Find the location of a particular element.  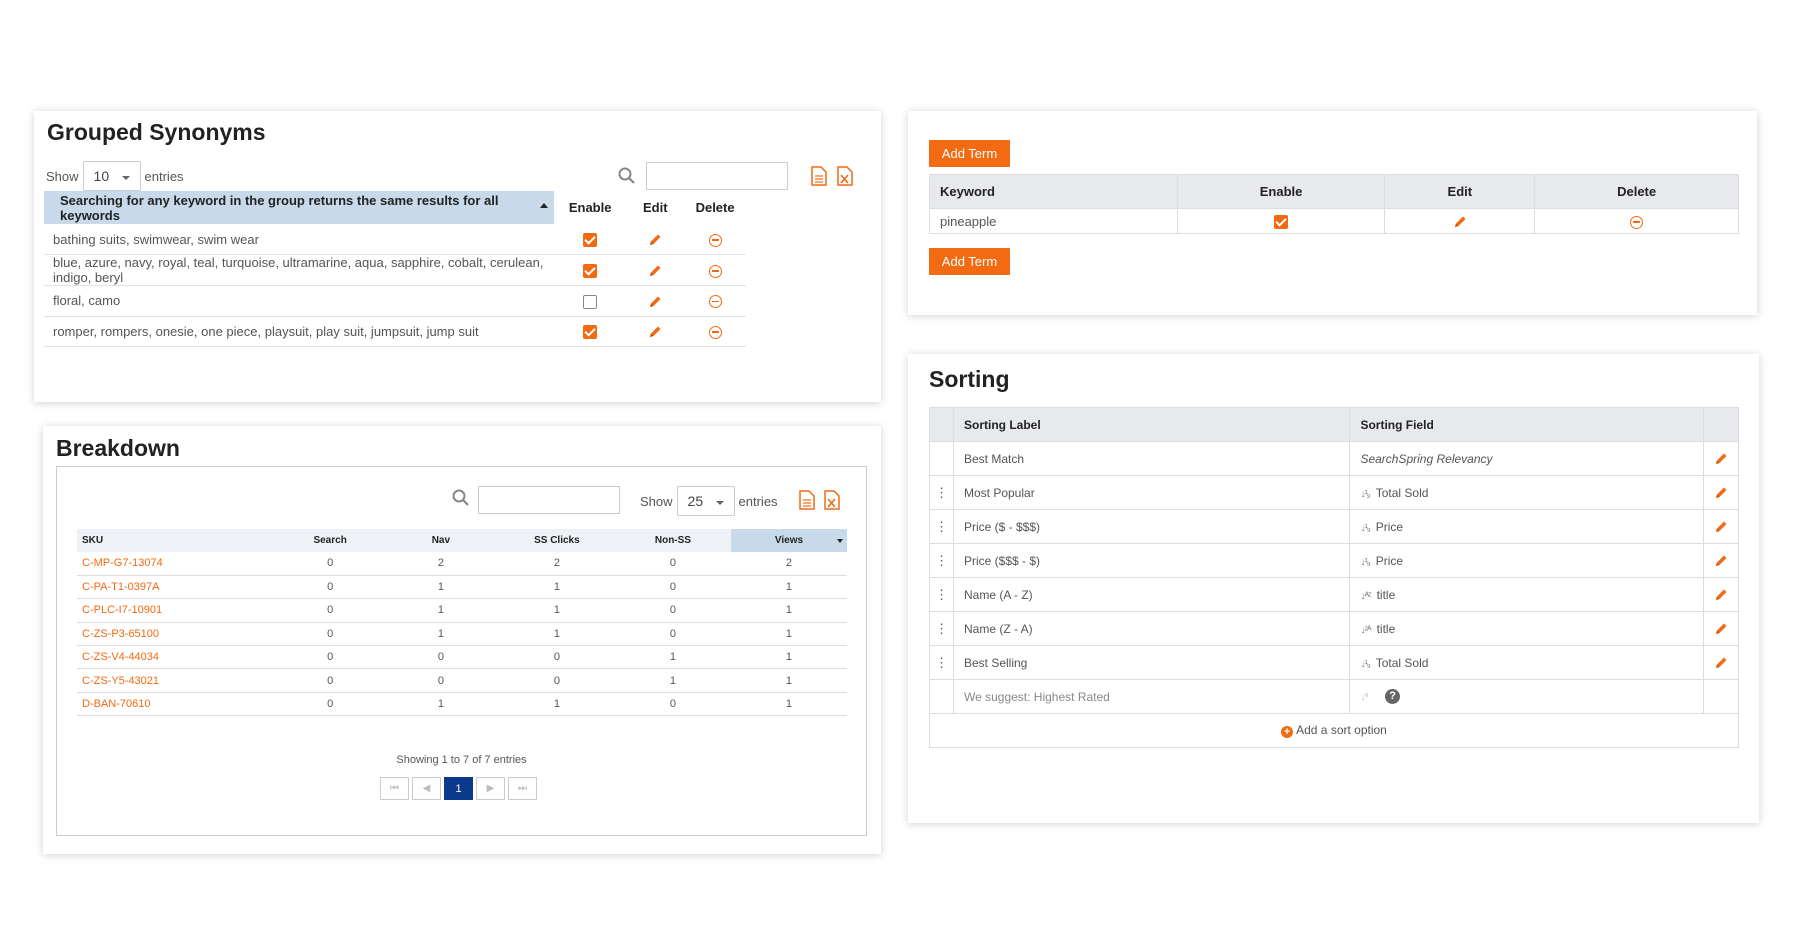

column-header-sorting-label: Sorting Label is located at coordinates (1152, 424).